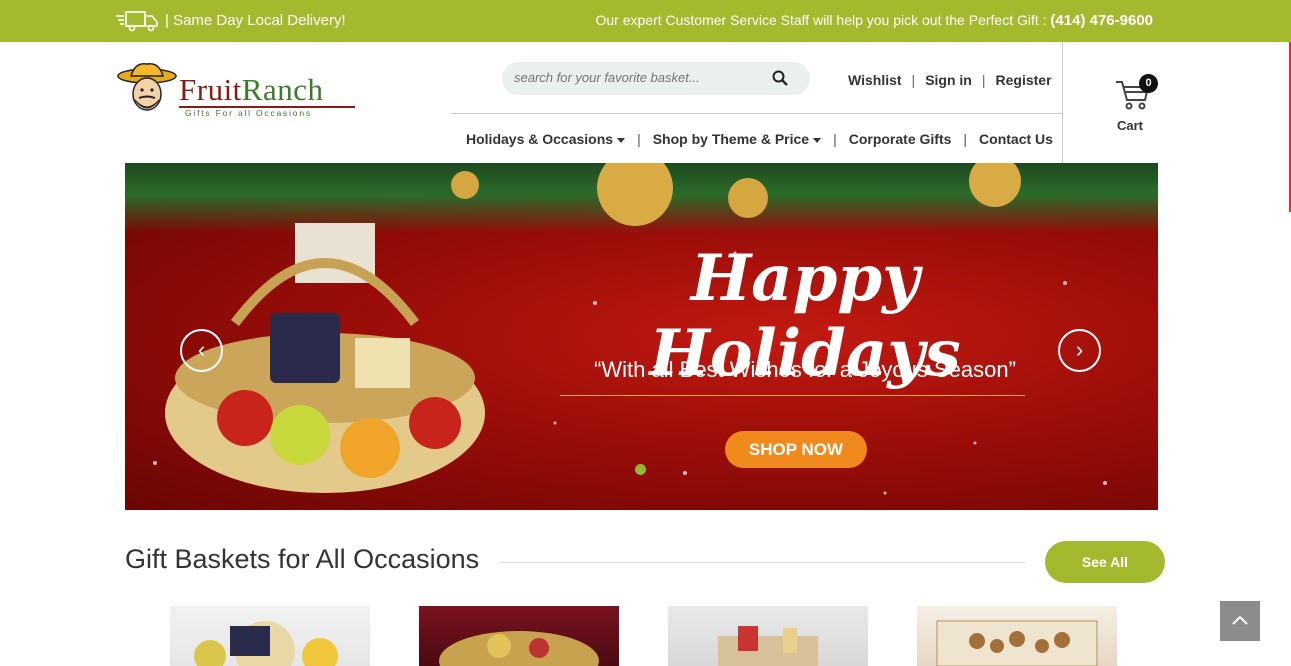 The image size is (1291, 666). Describe the element at coordinates (792, 395) in the screenshot. I see `hero-divider` at that location.